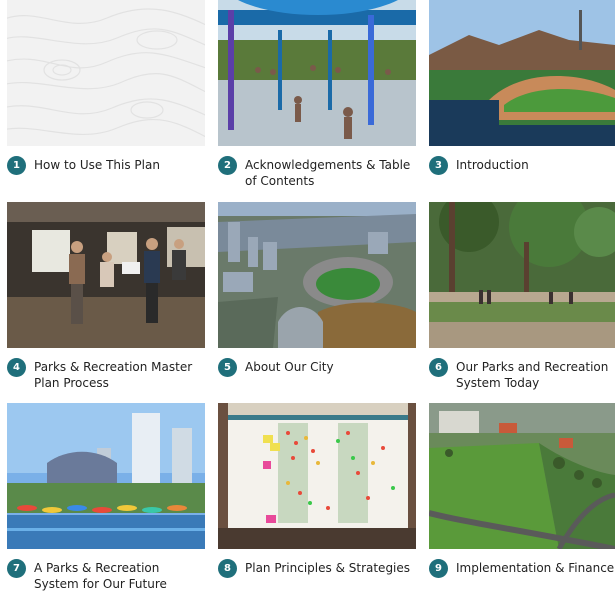 This screenshot has height=592, width=615. Describe the element at coordinates (532, 375) in the screenshot. I see `section-title: Our Parks and Recreation System Today` at that location.